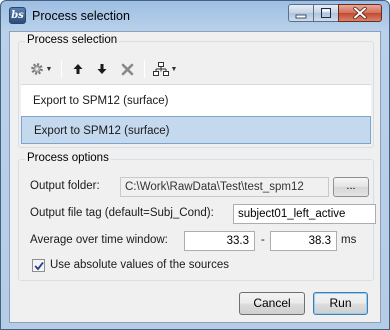 The width and height of the screenshot is (390, 330). Describe the element at coordinates (301, 16) in the screenshot. I see `minimize-icon` at that location.